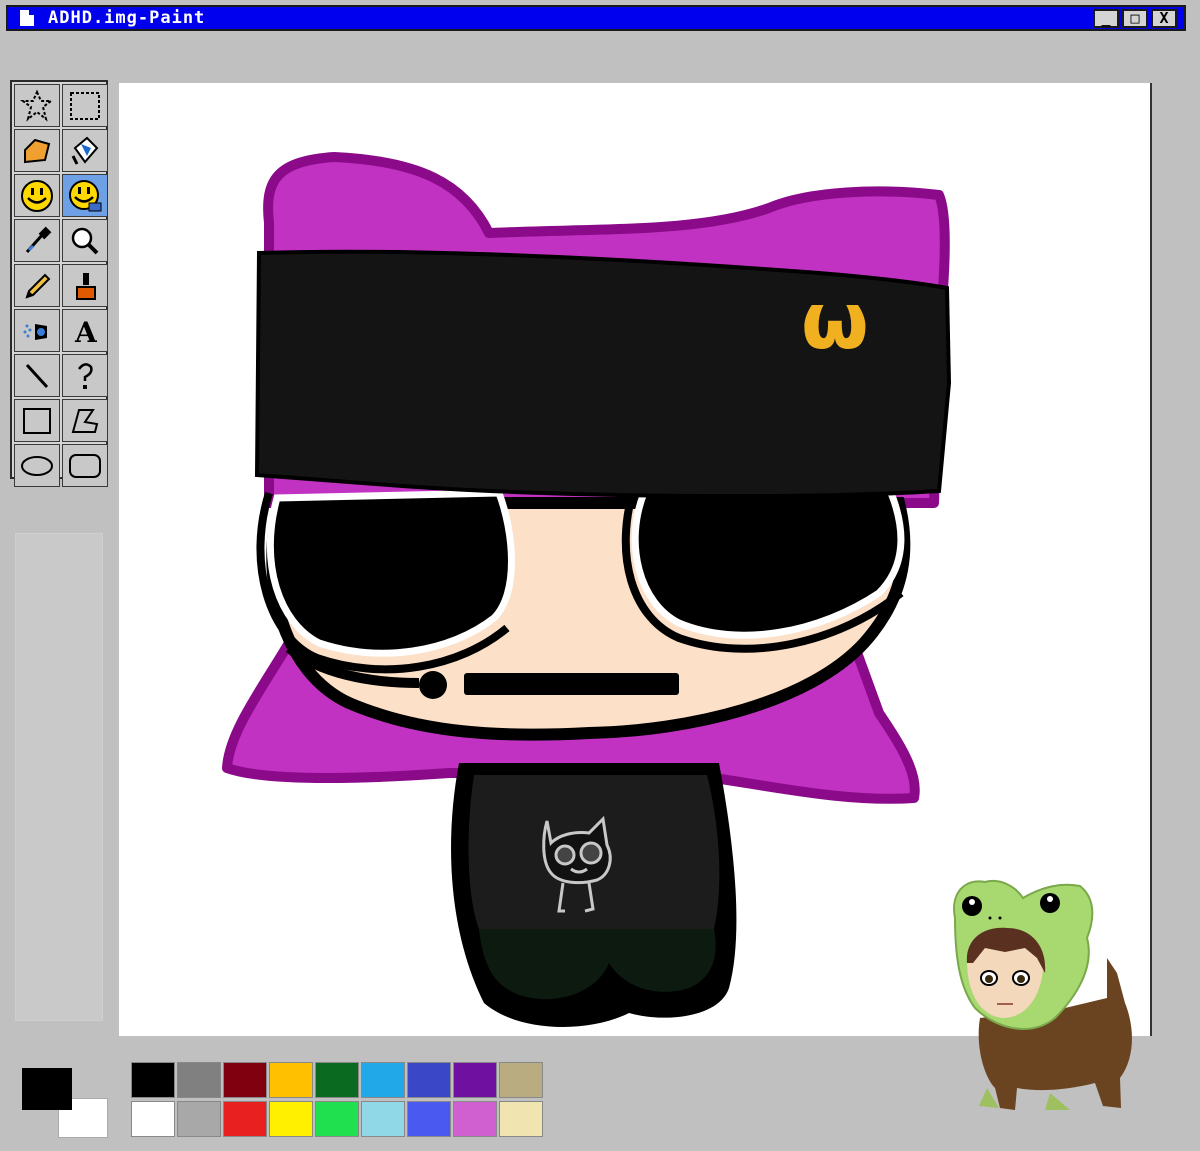 The height and width of the screenshot is (1151, 1200). I want to click on foreground-color, so click(47, 1089).